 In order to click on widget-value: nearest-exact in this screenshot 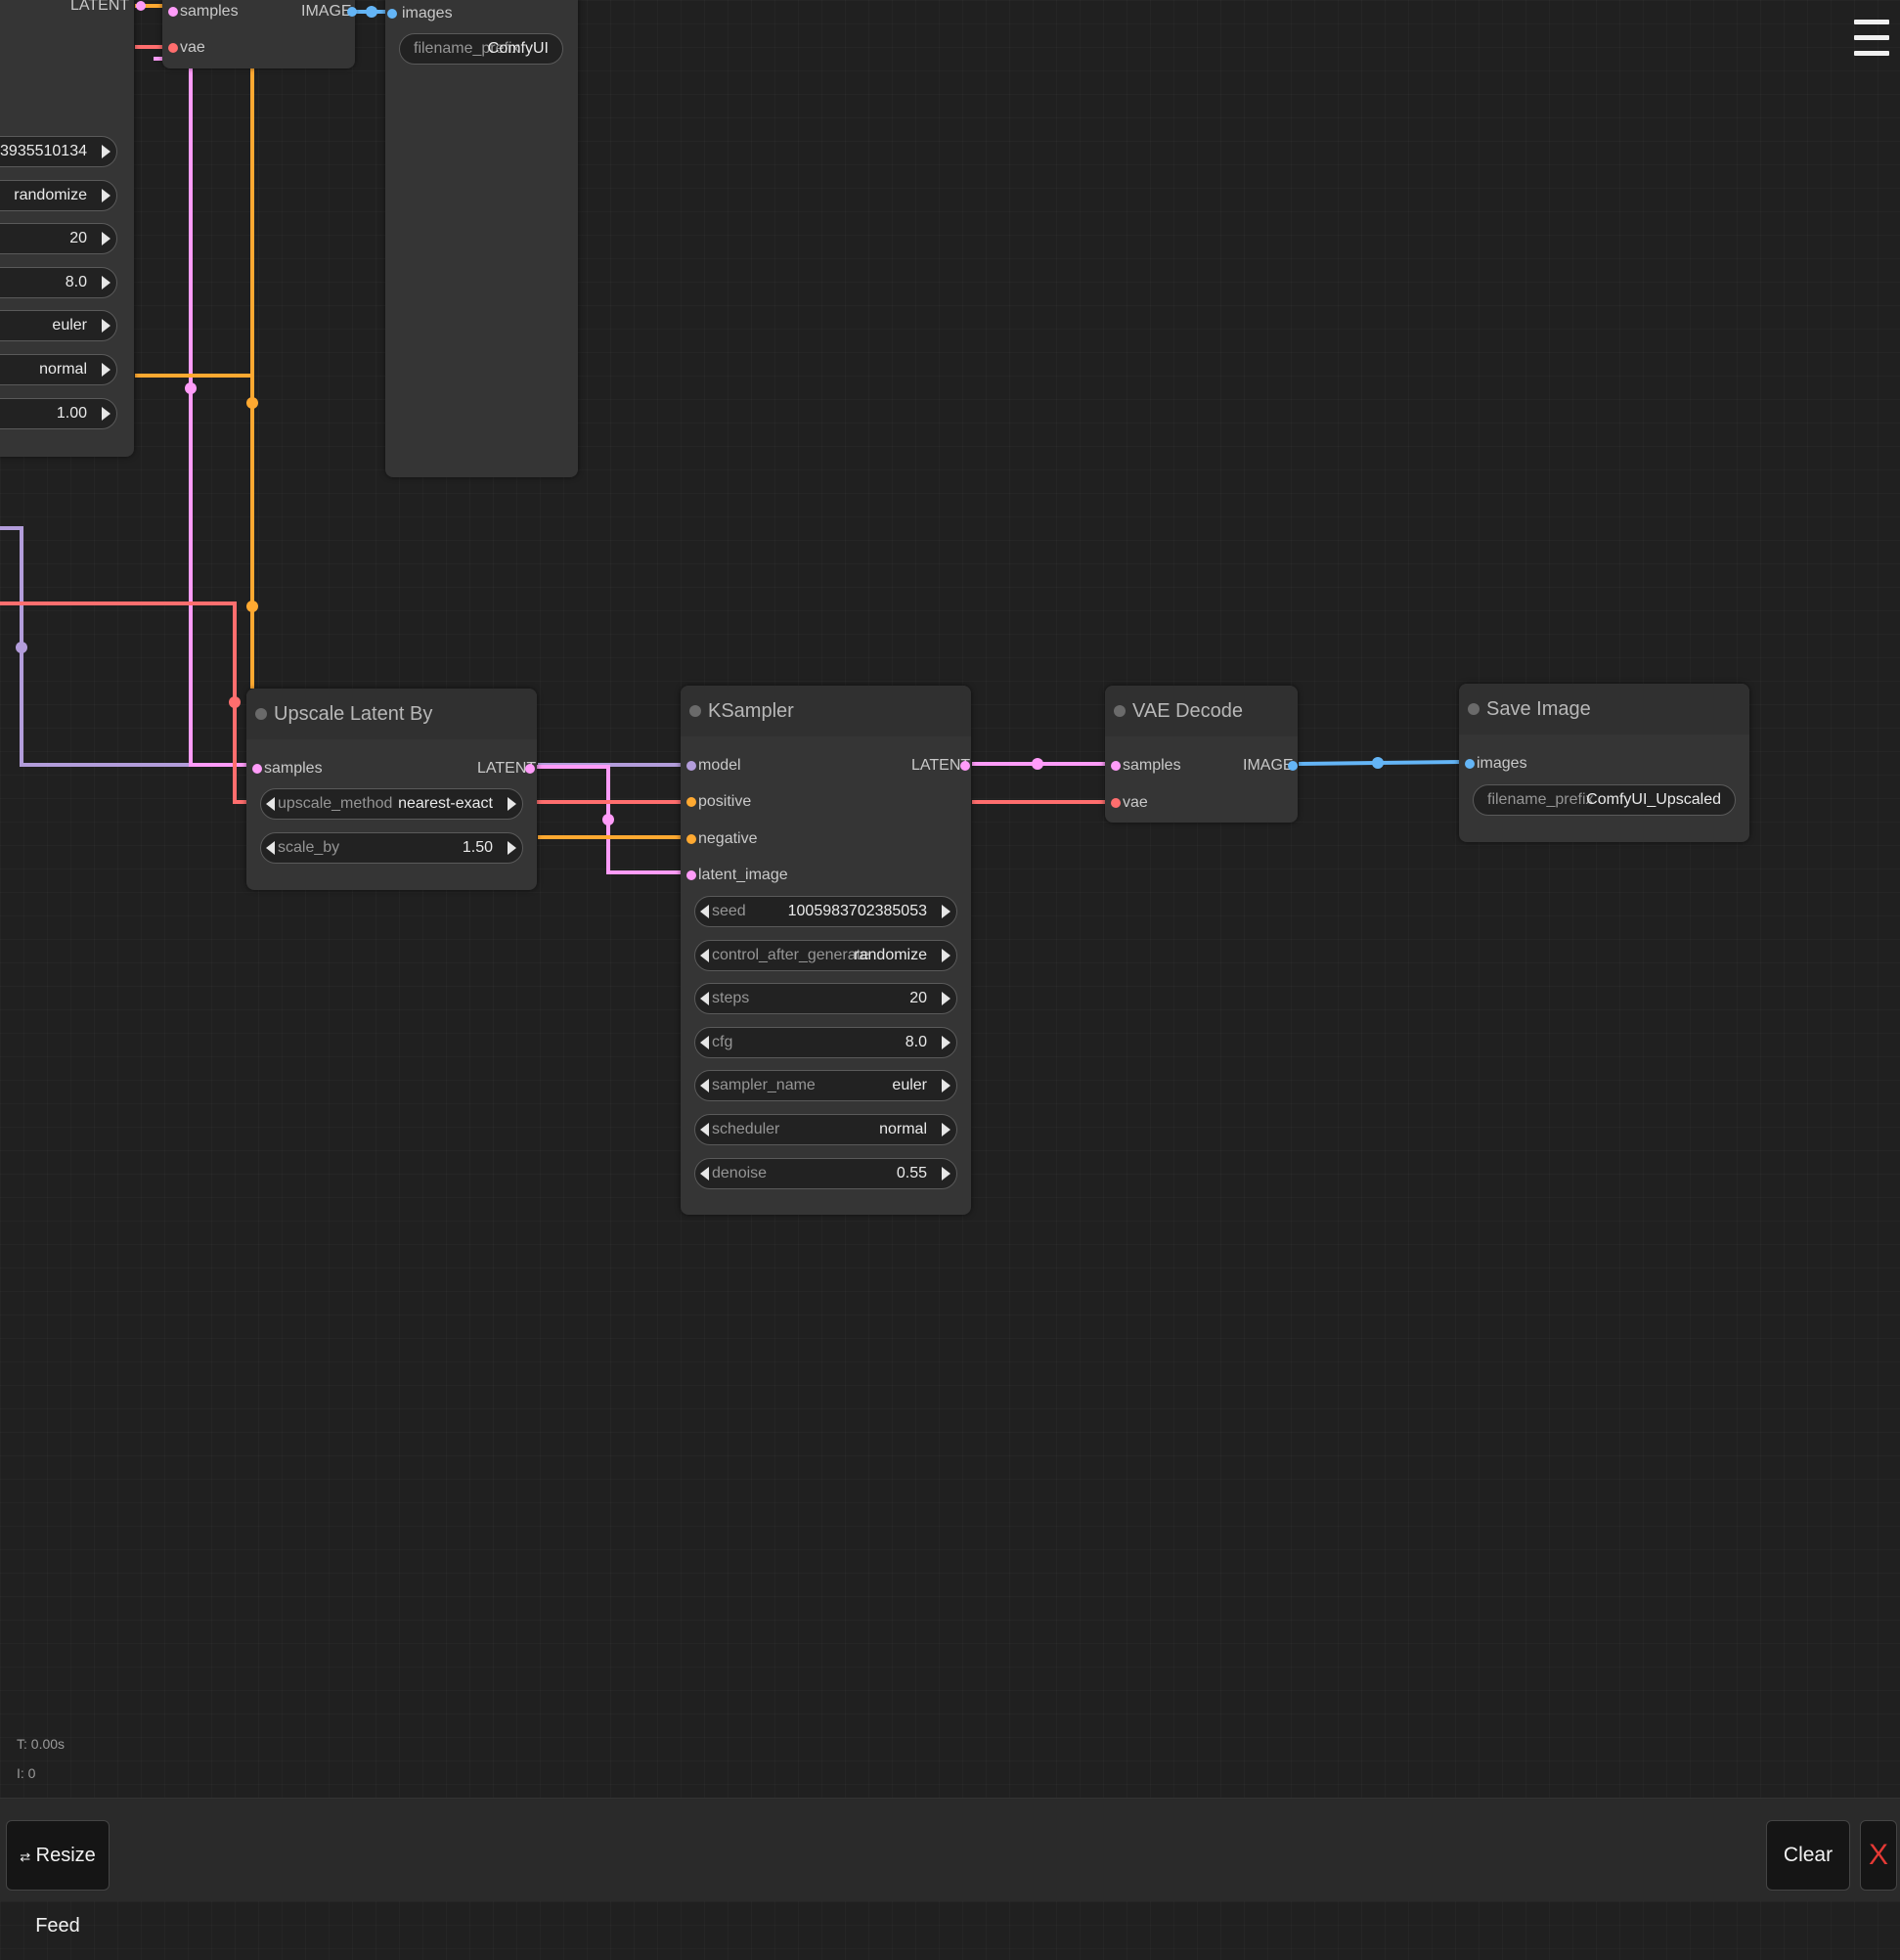, I will do `click(445, 803)`.